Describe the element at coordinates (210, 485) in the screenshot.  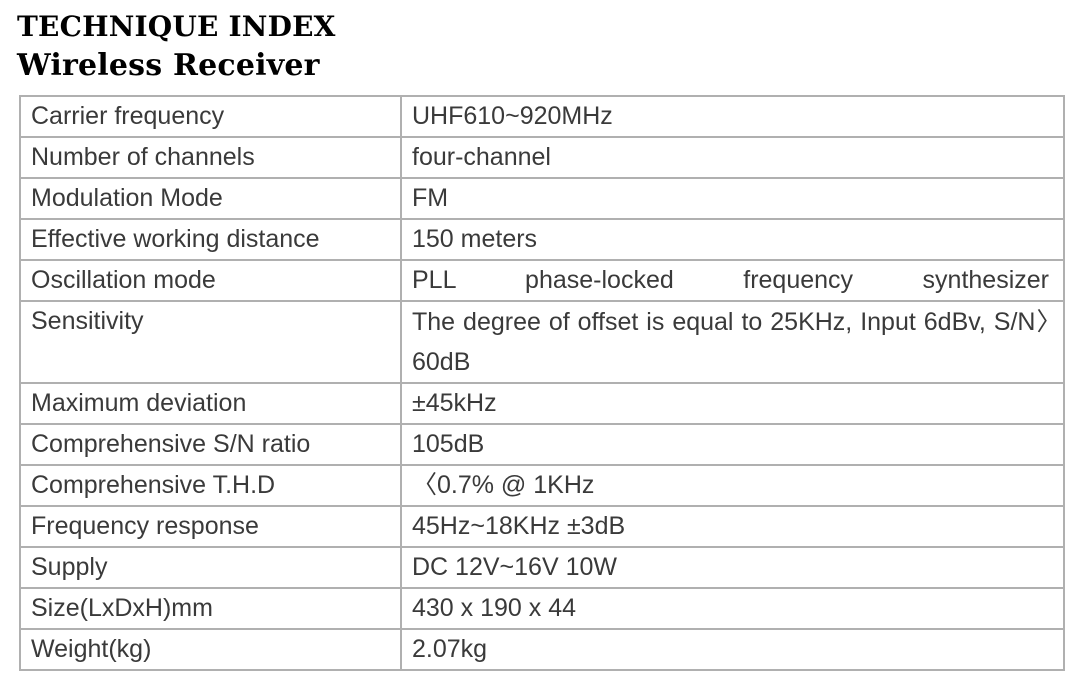
I see `spec-label: Comprehensive T.H.D` at that location.